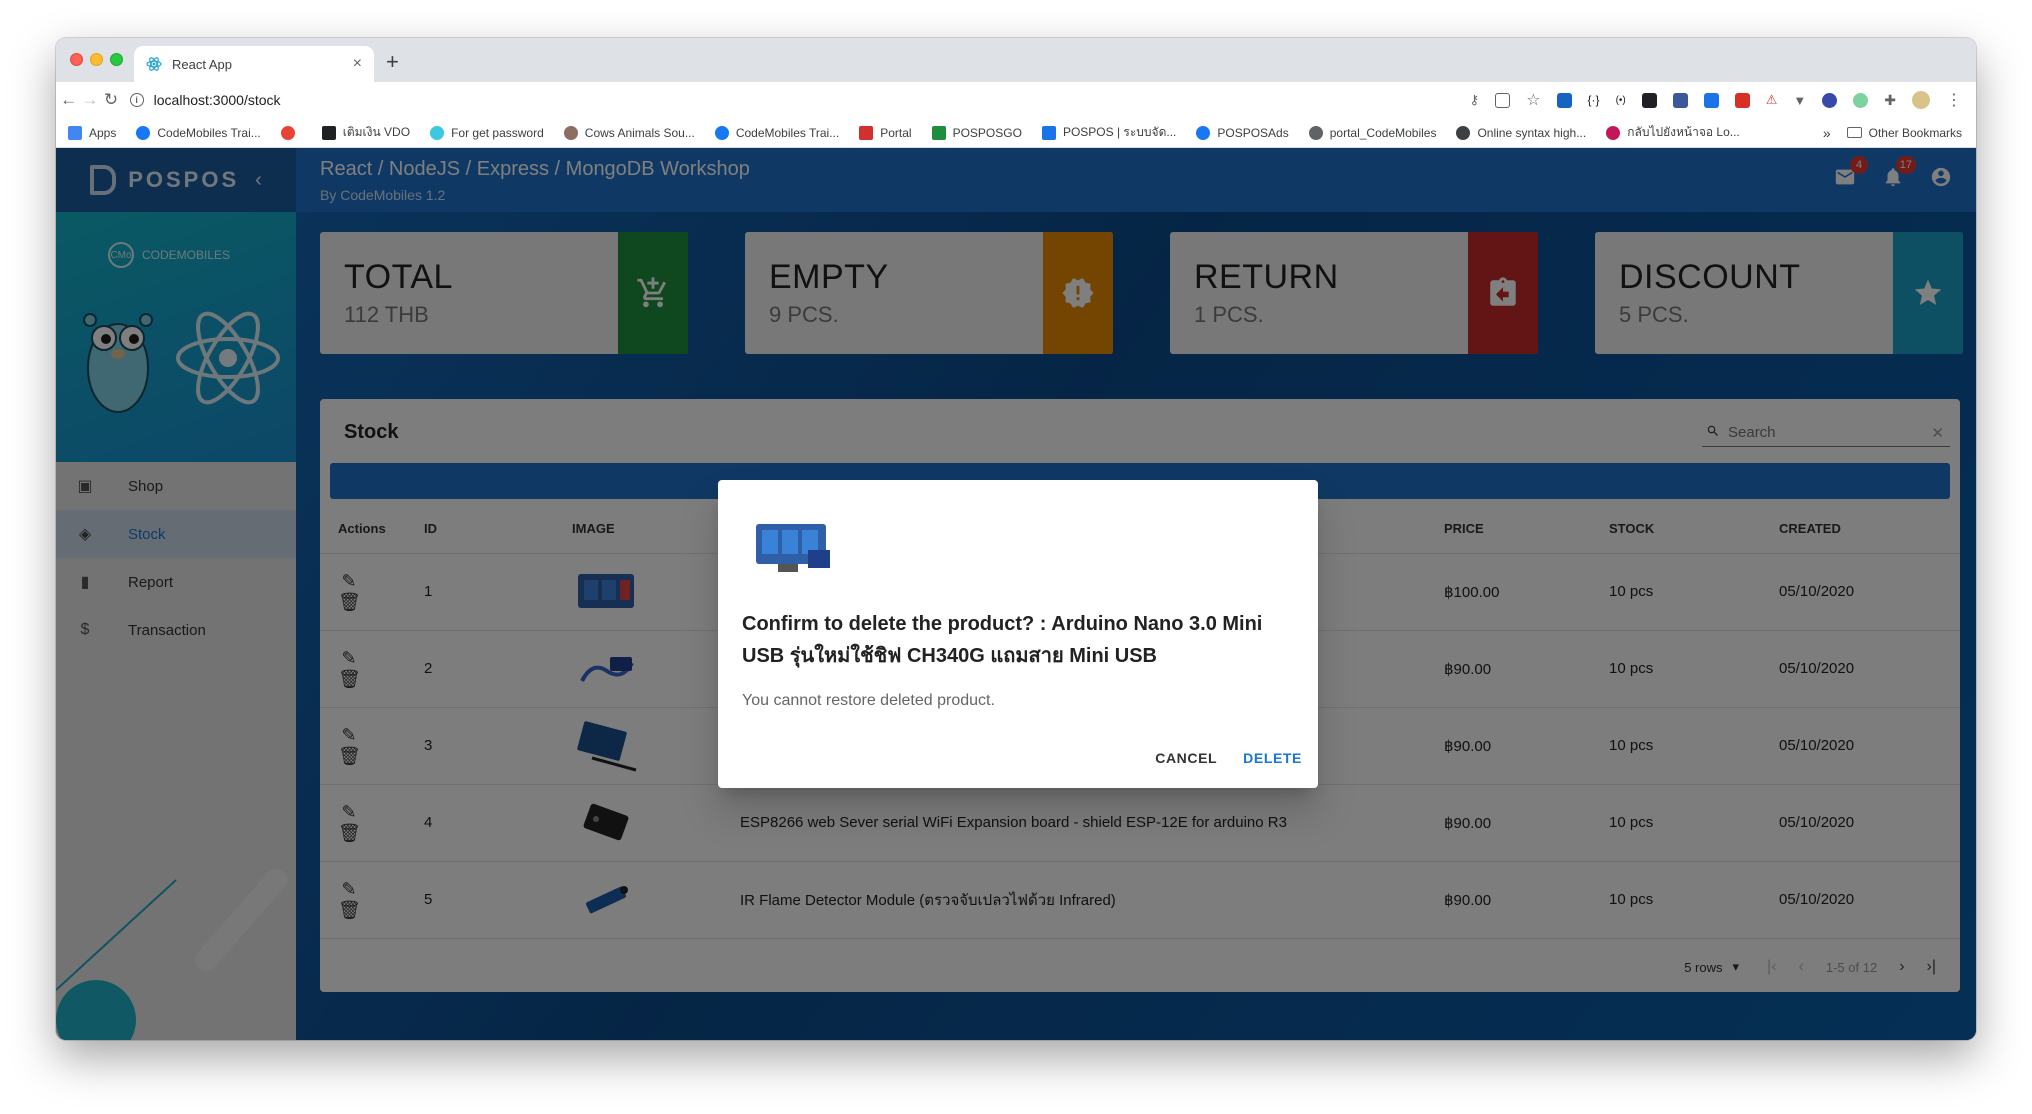 The height and width of the screenshot is (1114, 2032). Describe the element at coordinates (136, 100) in the screenshot. I see `site-info-icon: i` at that location.